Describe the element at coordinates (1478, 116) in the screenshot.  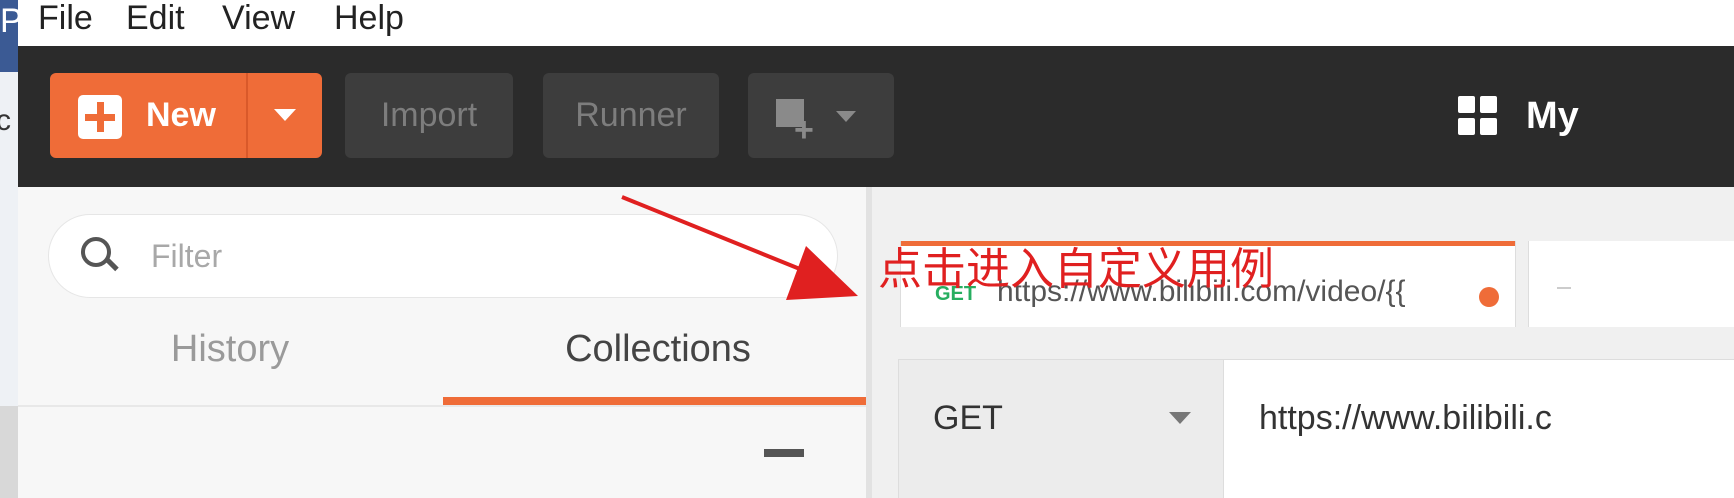
I see `workspaces-grid-icon` at that location.